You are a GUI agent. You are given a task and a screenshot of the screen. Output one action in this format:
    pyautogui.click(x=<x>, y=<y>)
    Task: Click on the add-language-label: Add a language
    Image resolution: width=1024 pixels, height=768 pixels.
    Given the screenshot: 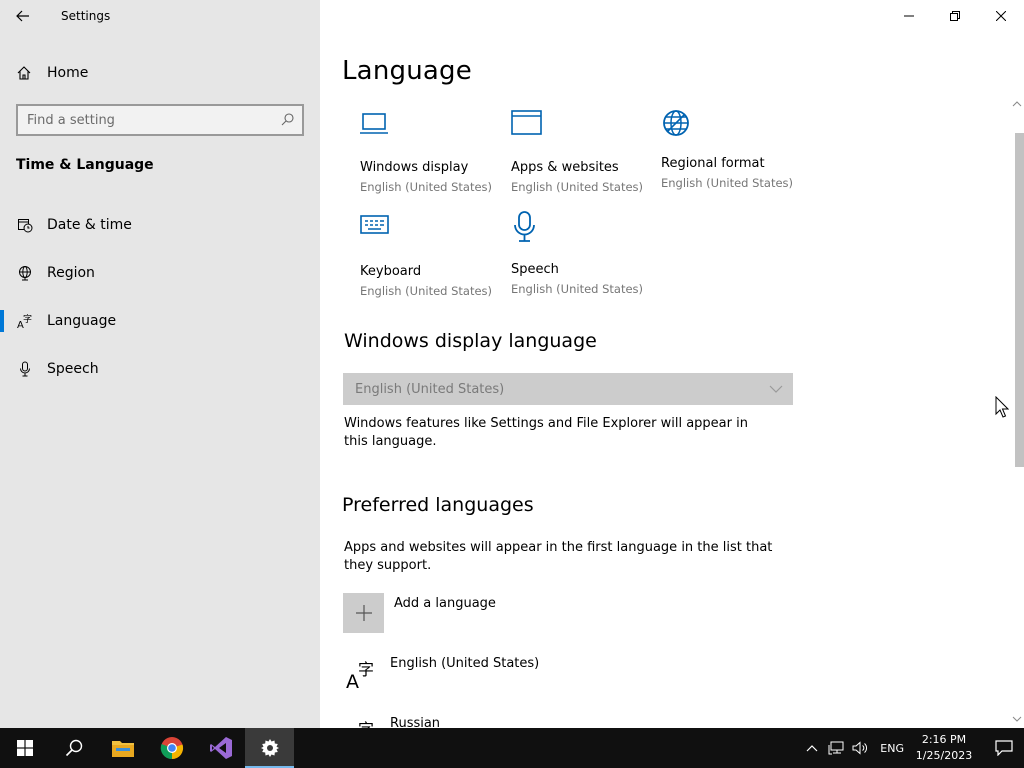 What is the action you would take?
    pyautogui.click(x=445, y=603)
    